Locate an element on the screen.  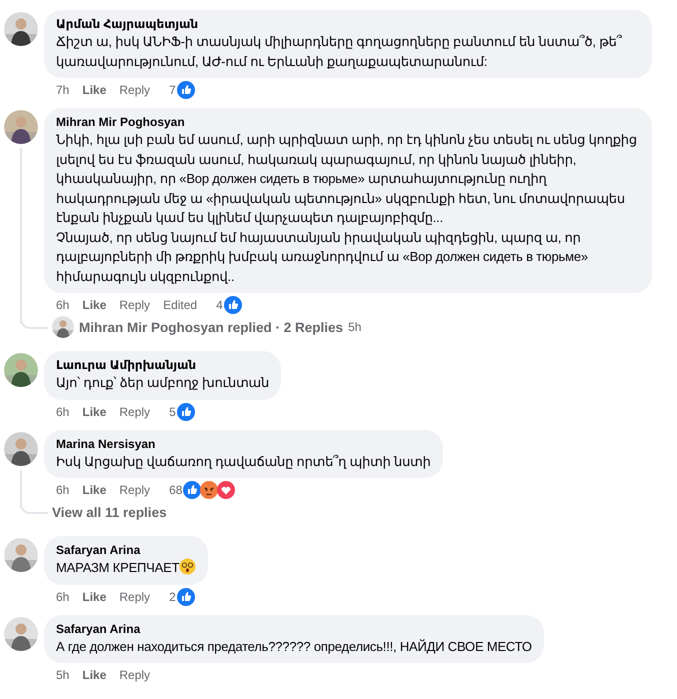
author-name: Լաուրա Ամիրխանյան is located at coordinates (163, 365).